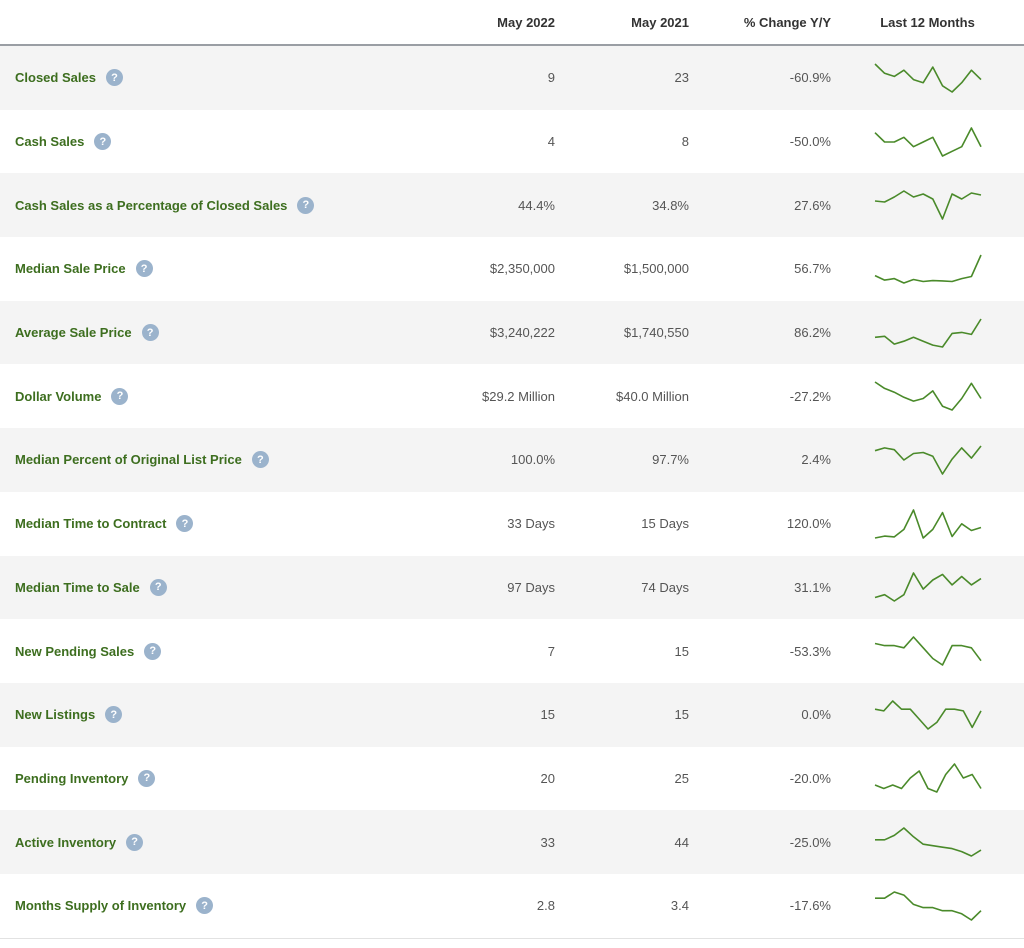  What do you see at coordinates (55, 715) in the screenshot?
I see `metric-label: New Listings` at bounding box center [55, 715].